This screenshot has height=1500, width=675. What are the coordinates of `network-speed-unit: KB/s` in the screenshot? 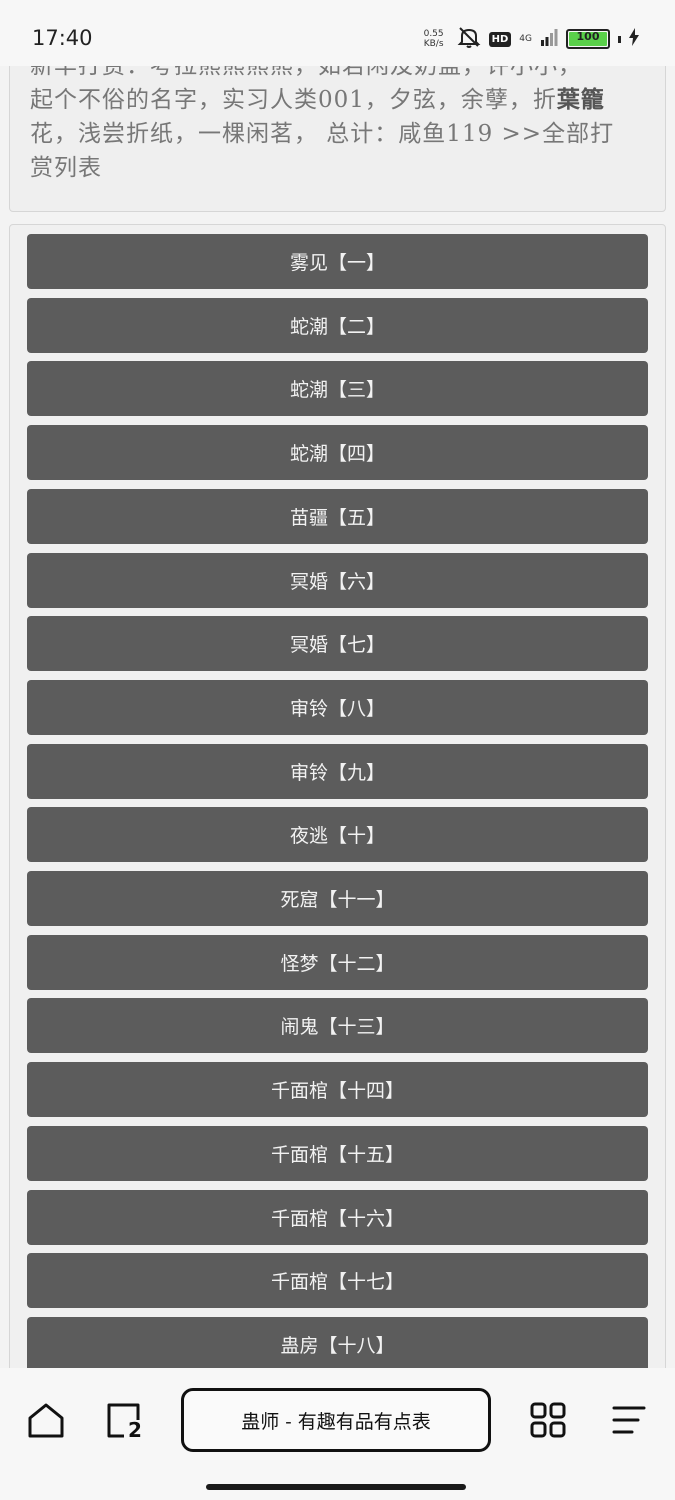 It's located at (433, 44).